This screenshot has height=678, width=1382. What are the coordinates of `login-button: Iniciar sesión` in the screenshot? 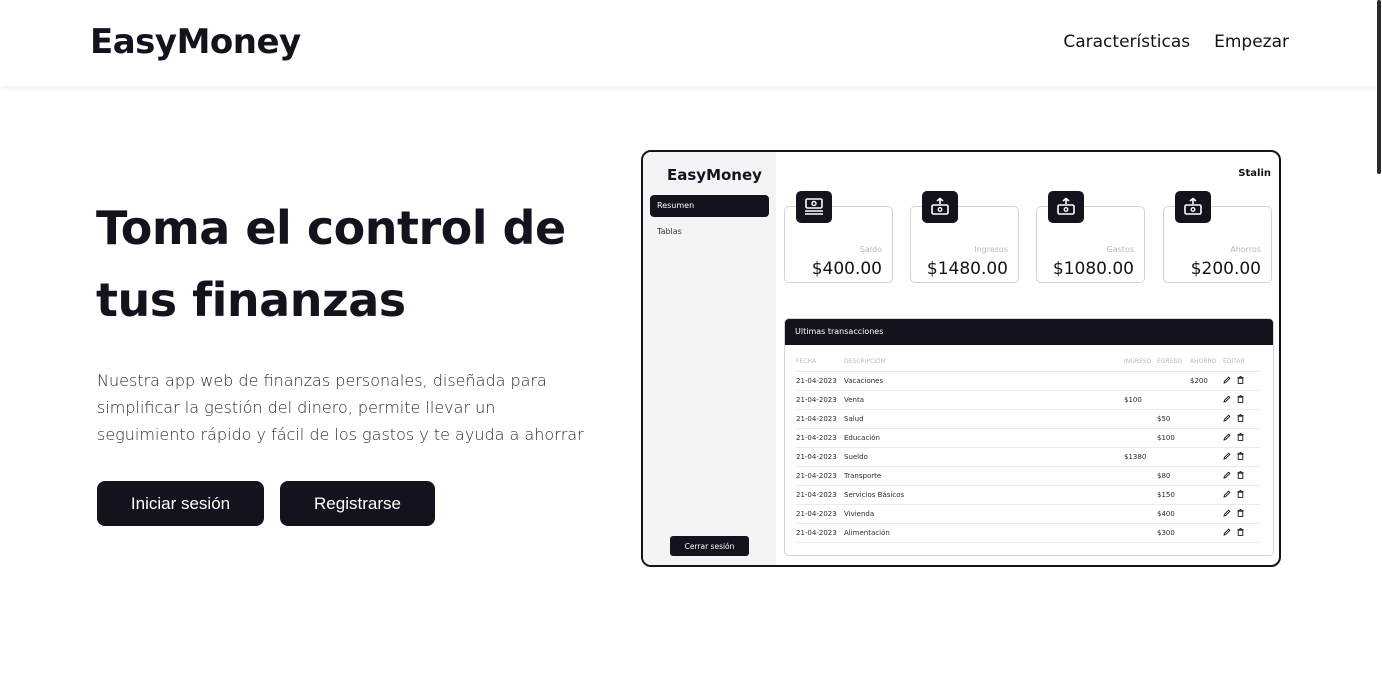 It's located at (180, 503).